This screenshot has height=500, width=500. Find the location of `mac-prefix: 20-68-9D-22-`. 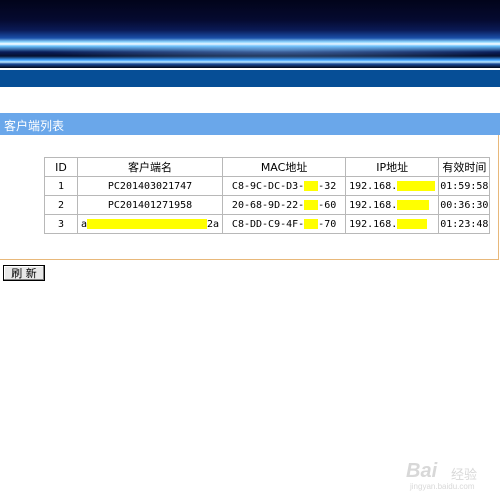

mac-prefix: 20-68-9D-22- is located at coordinates (268, 205).